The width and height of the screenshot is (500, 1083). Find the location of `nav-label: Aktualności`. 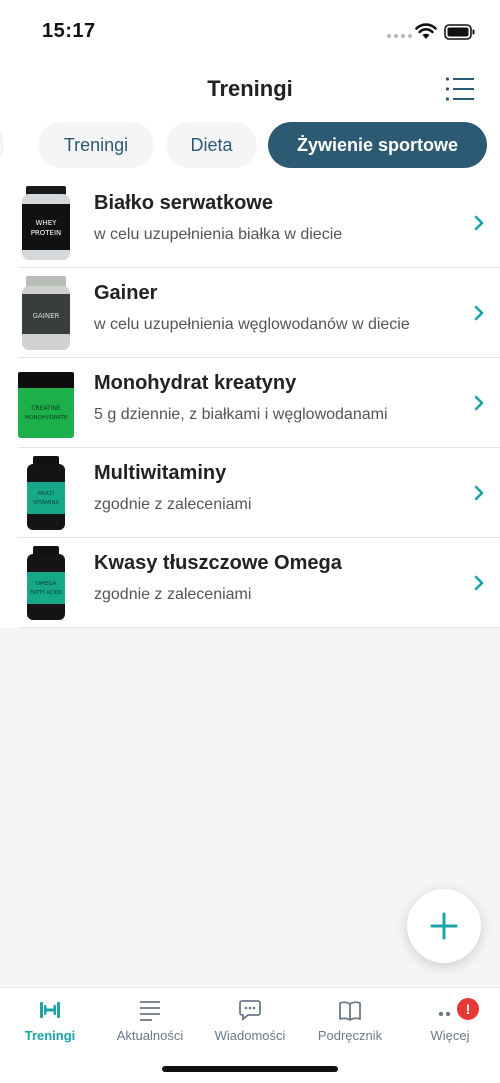

nav-label: Aktualności is located at coordinates (150, 1035).